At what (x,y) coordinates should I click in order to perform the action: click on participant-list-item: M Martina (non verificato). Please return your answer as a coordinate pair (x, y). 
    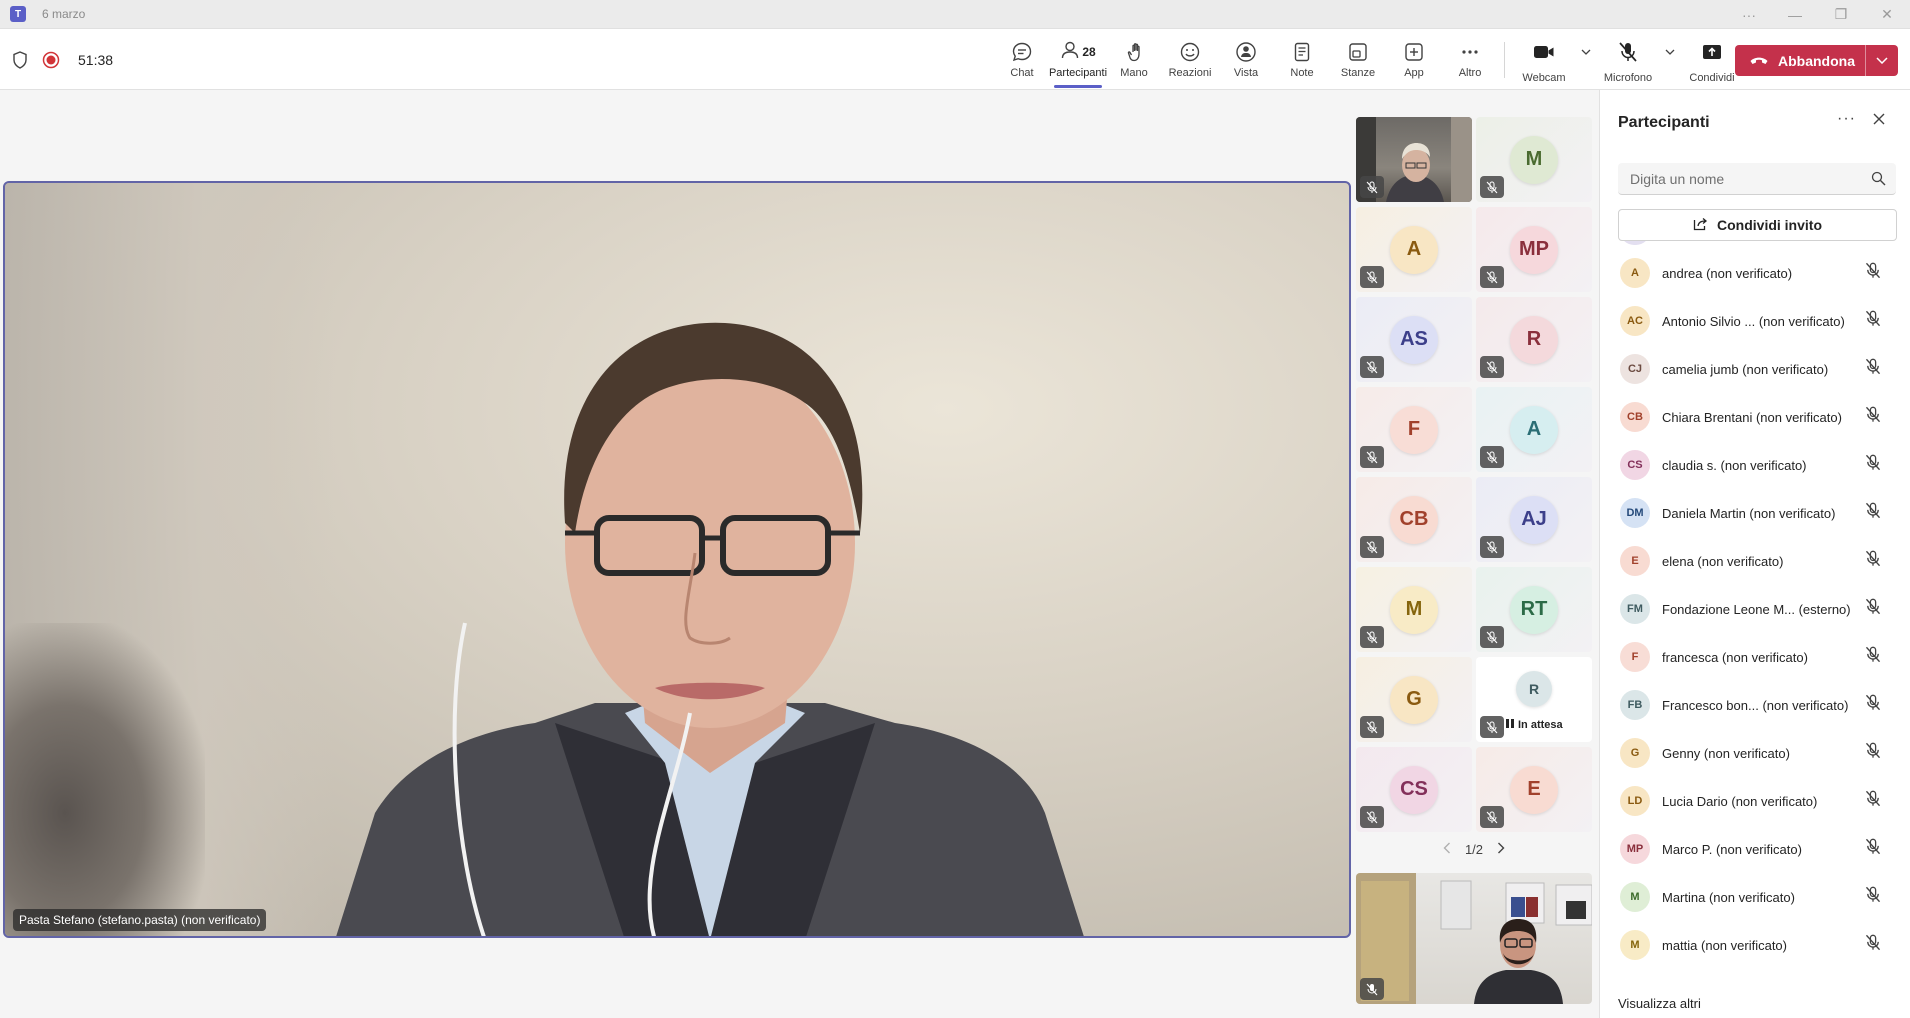
    Looking at the image, I should click on (1755, 897).